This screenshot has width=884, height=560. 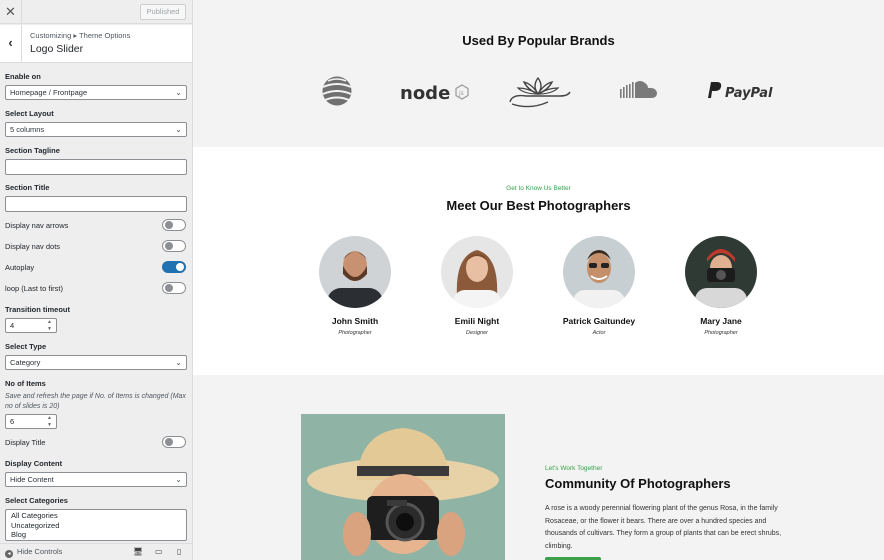 I want to click on display-content-label: Display Content, so click(x=34, y=463).